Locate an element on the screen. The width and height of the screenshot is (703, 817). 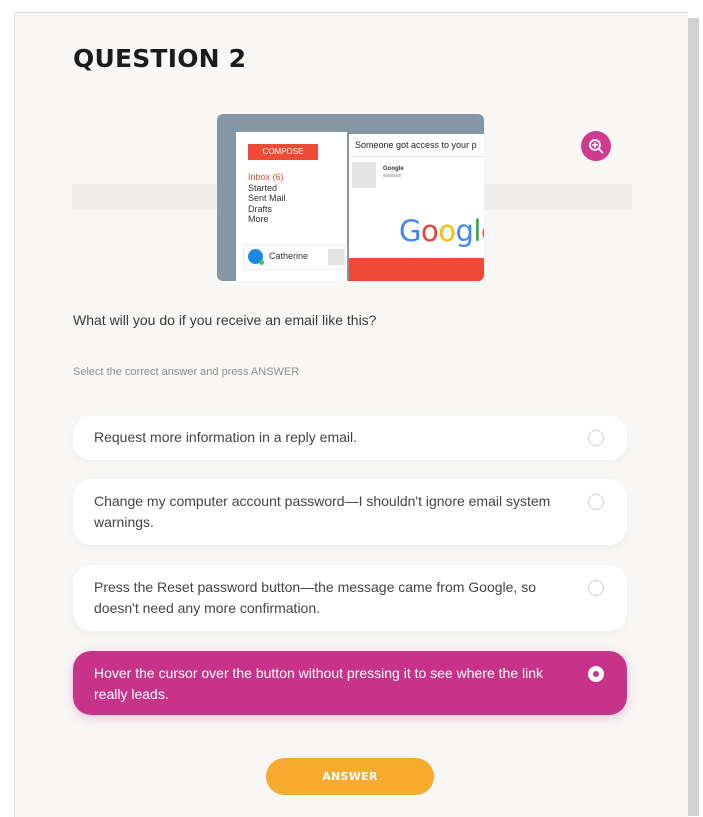
reset-password-bar is located at coordinates (416, 269).